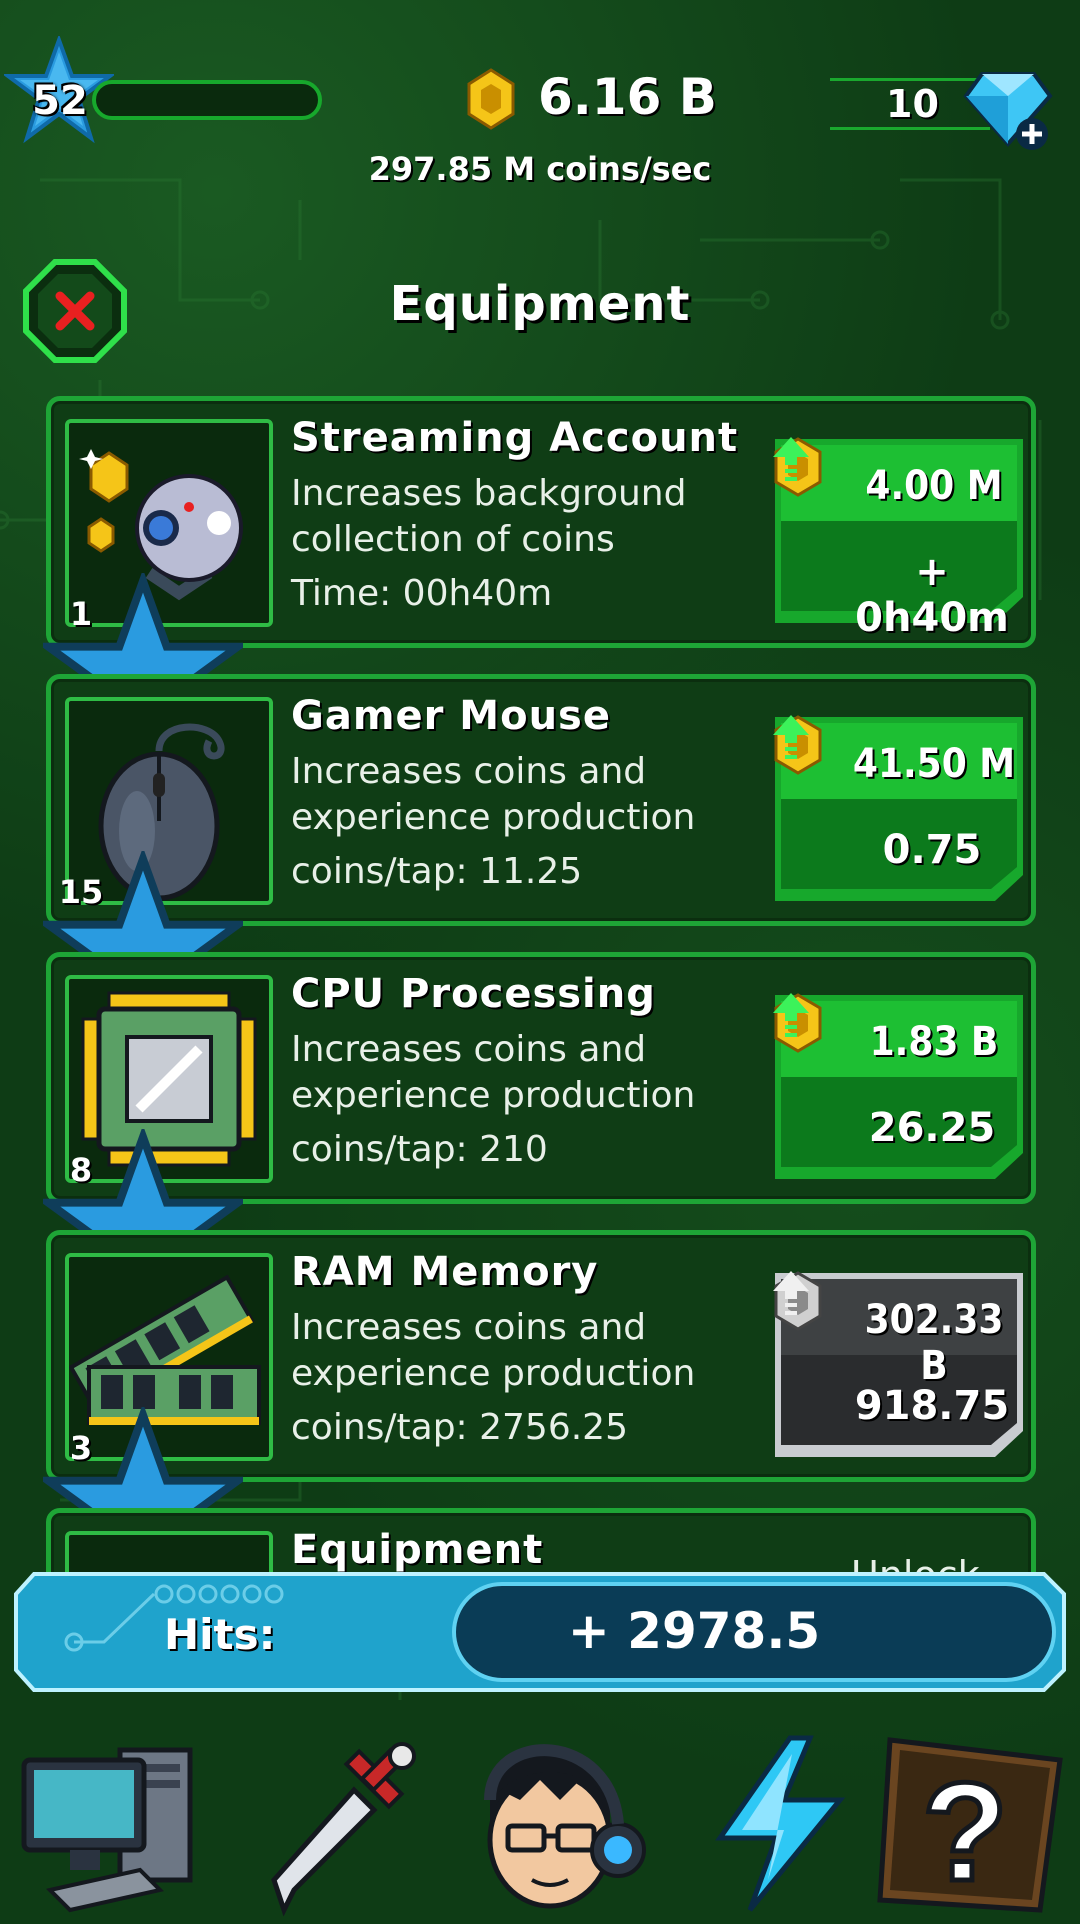 This screenshot has width=1080, height=1924. Describe the element at coordinates (932, 595) in the screenshot. I see `item-gain: + 0h40m` at that location.